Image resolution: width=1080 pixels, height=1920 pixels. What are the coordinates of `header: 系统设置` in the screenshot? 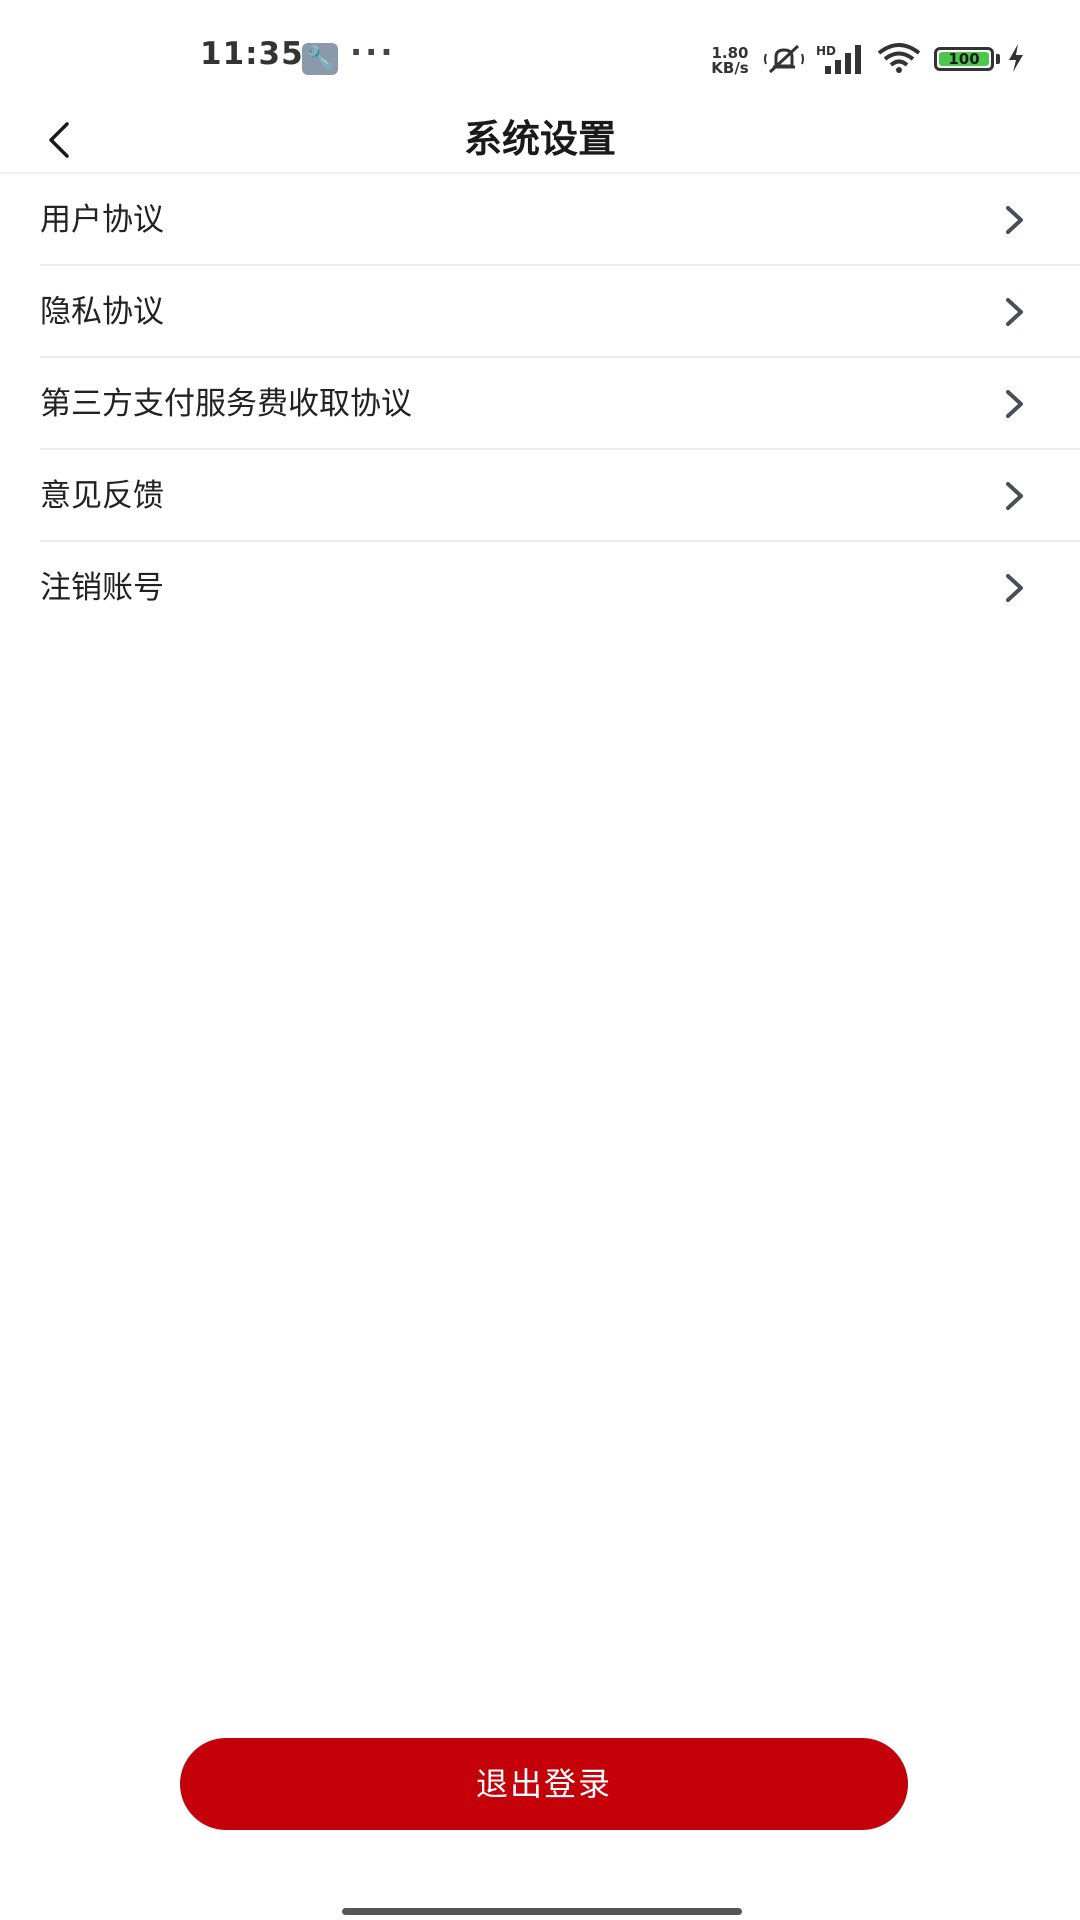 It's located at (540, 141).